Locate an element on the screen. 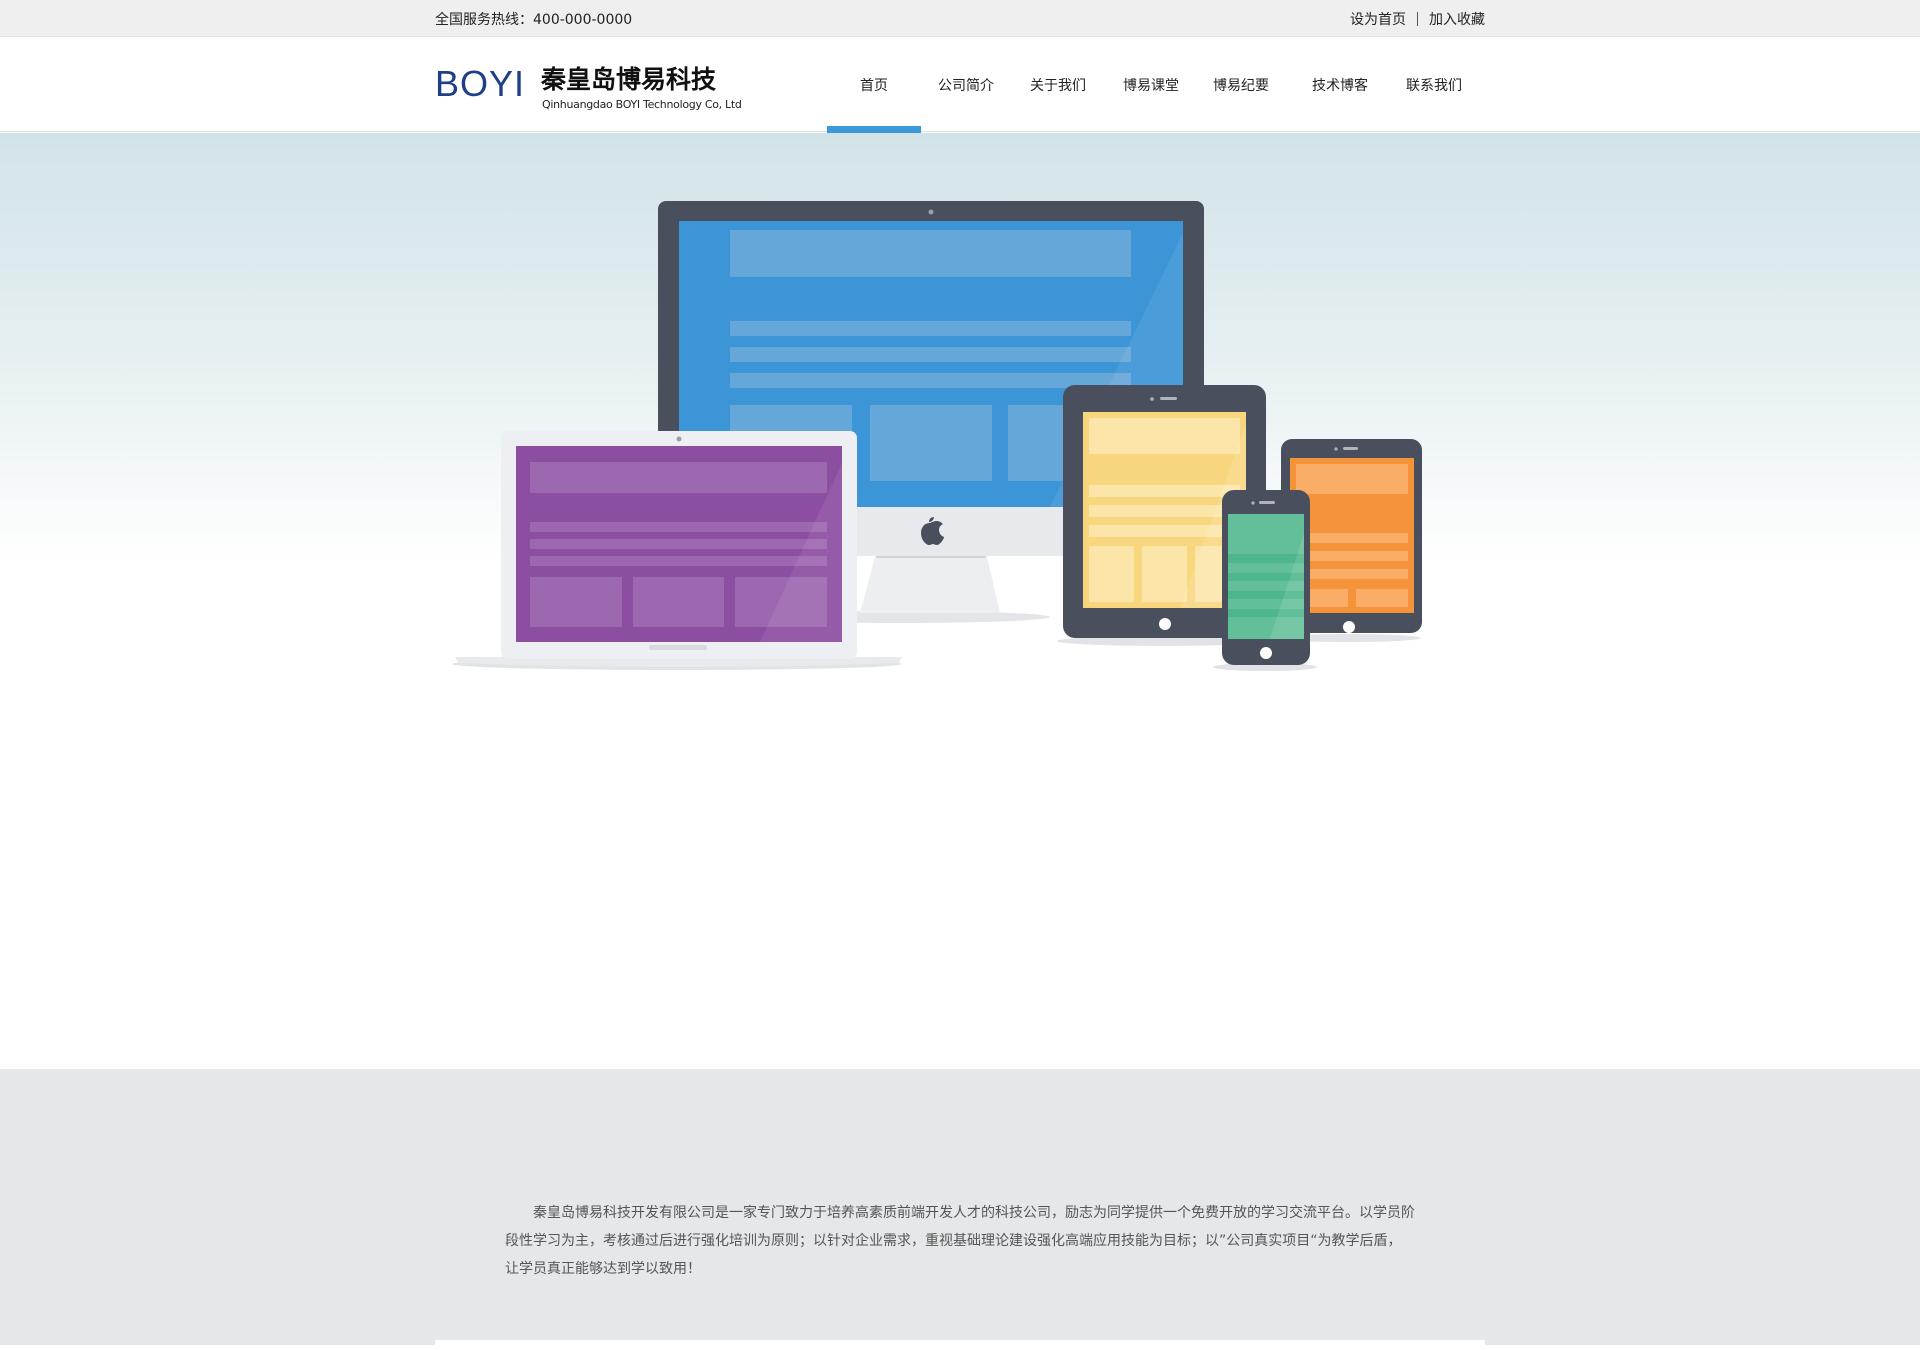 The image size is (1920, 1350). main-nav: 首页 公司简介 关于我们 博易课堂 博易纪要 技术博客 联系我们 is located at coordinates (1150, 85).